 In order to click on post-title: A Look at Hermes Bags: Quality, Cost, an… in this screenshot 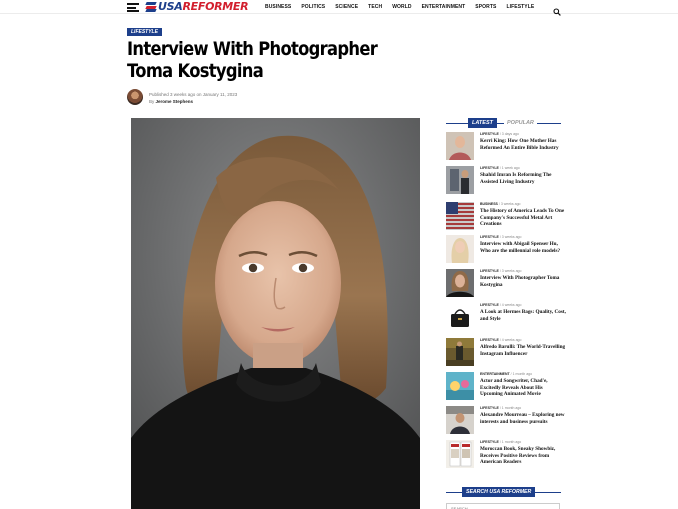, I will do `click(523, 315)`.